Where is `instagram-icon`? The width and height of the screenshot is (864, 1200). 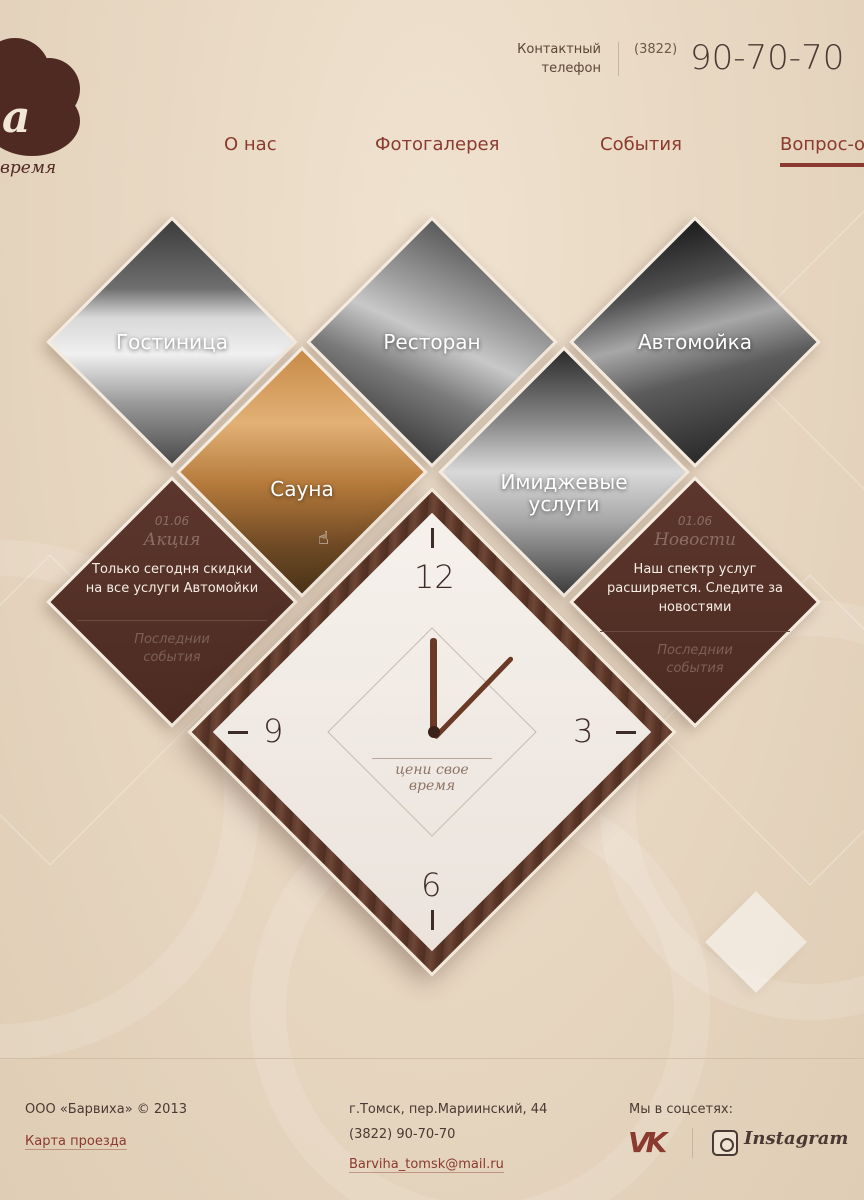 instagram-icon is located at coordinates (725, 1143).